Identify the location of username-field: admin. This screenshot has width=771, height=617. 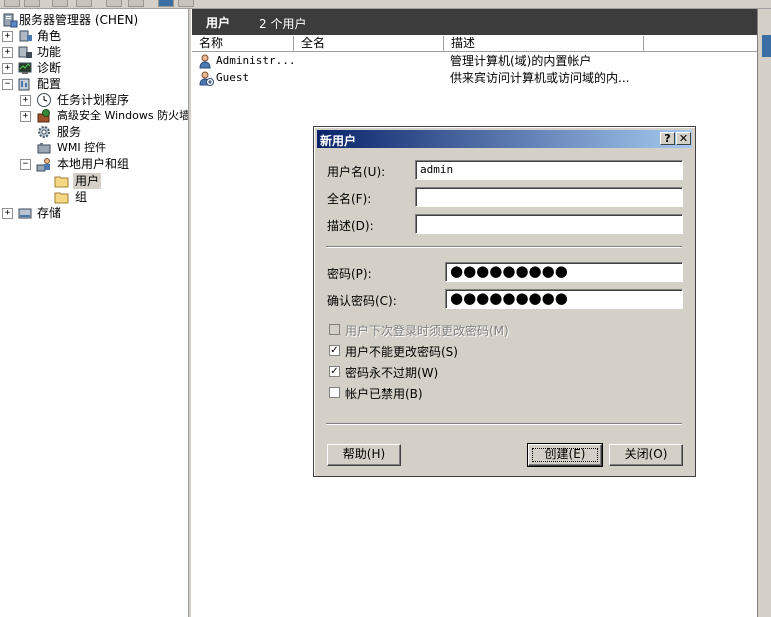
(549, 170).